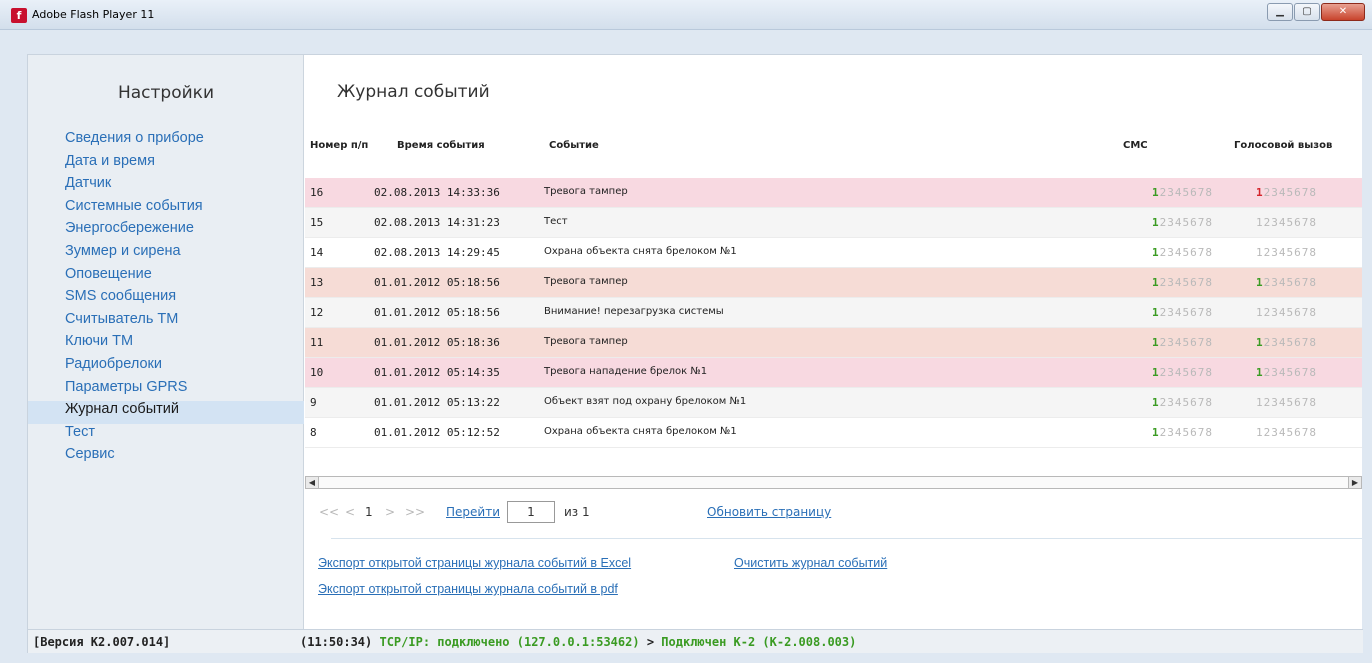  Describe the element at coordinates (350, 512) in the screenshot. I see `prev-page-button: <` at that location.